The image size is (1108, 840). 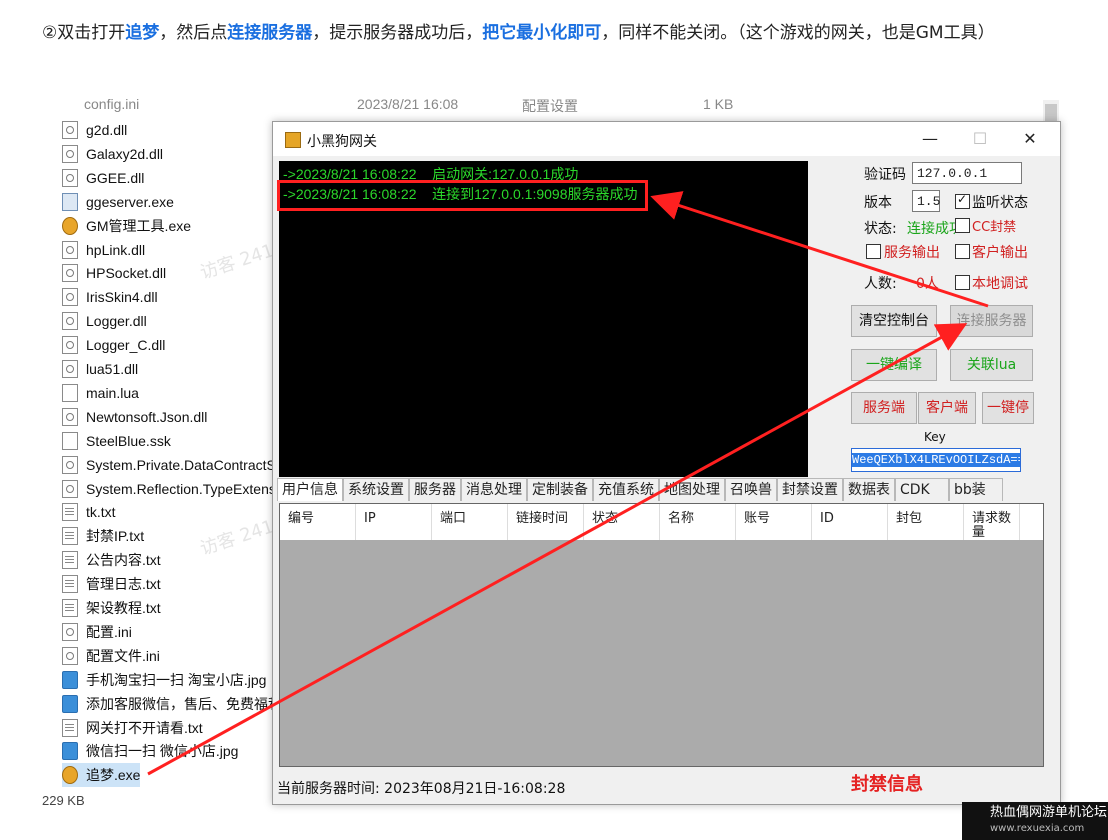 I want to click on file-item: 网关打不开请看.txt, so click(x=132, y=728).